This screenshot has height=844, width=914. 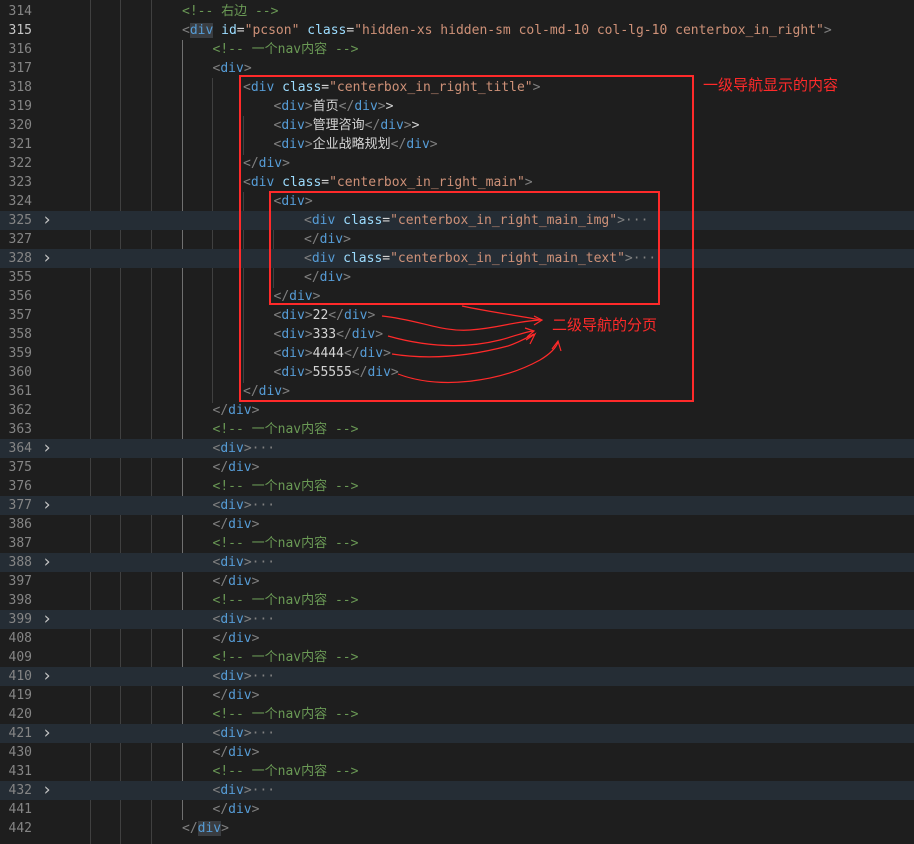 I want to click on arrow-from-box, so click(x=501, y=313).